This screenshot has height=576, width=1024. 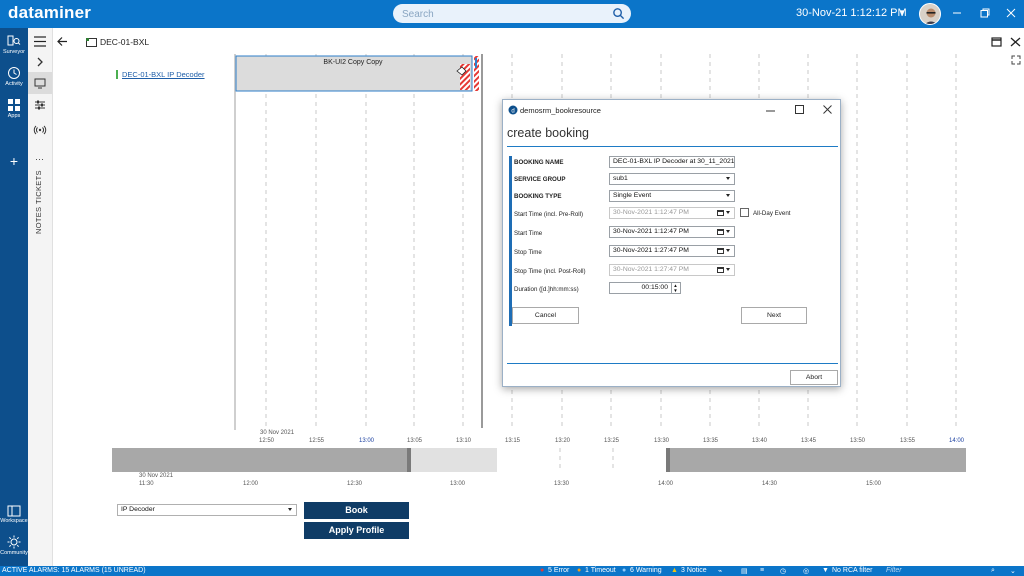 What do you see at coordinates (14, 105) in the screenshot?
I see `apps-icon` at bounding box center [14, 105].